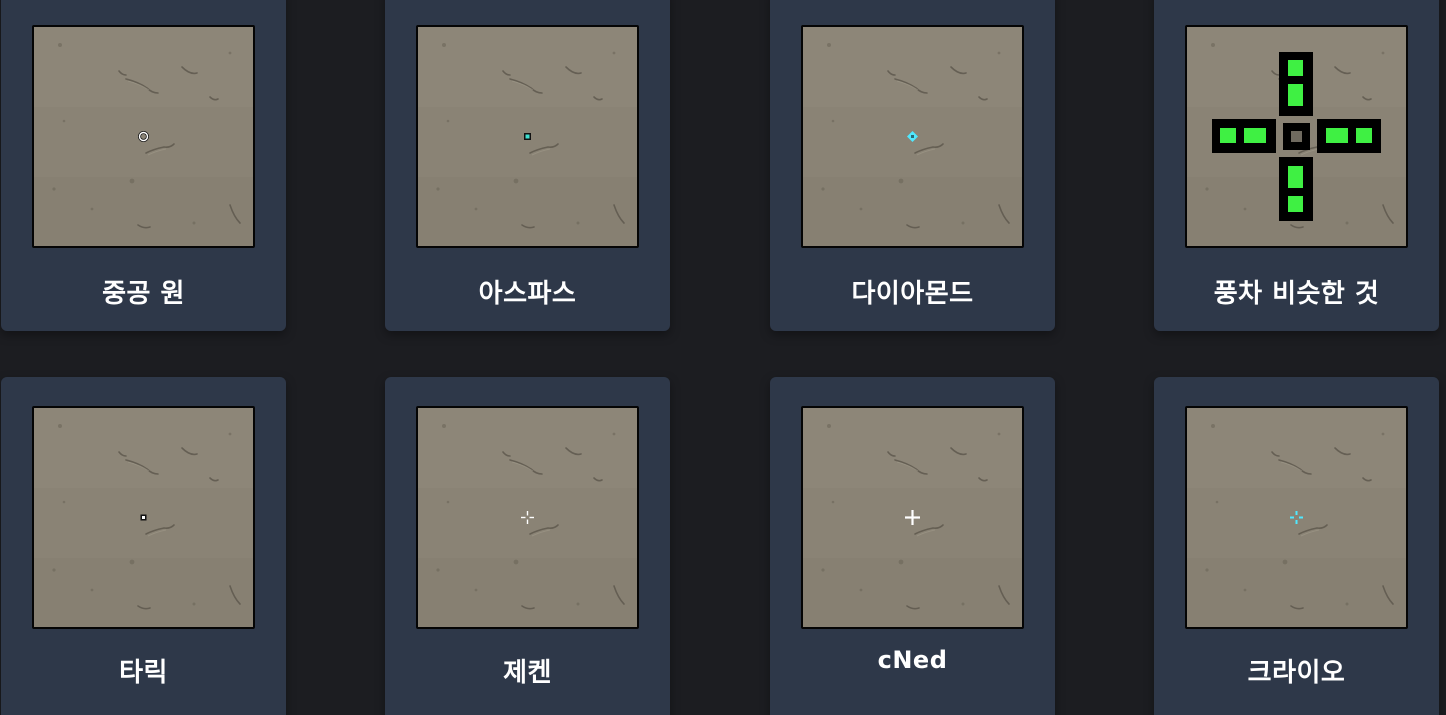  I want to click on crosshair-label: 다이아몬드, so click(912, 294).